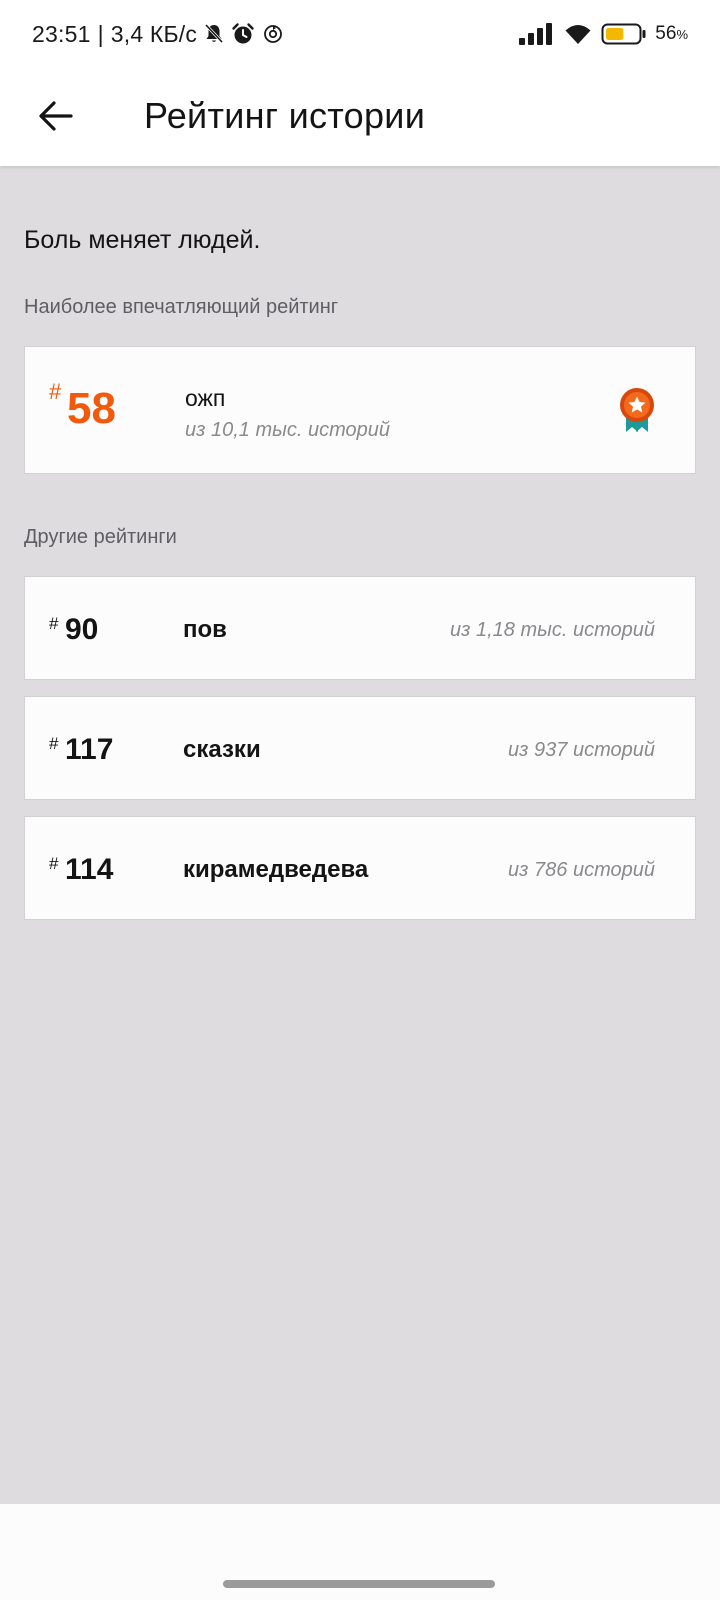 The height and width of the screenshot is (1600, 720). I want to click on story-title: Боль меняет людей., so click(142, 240).